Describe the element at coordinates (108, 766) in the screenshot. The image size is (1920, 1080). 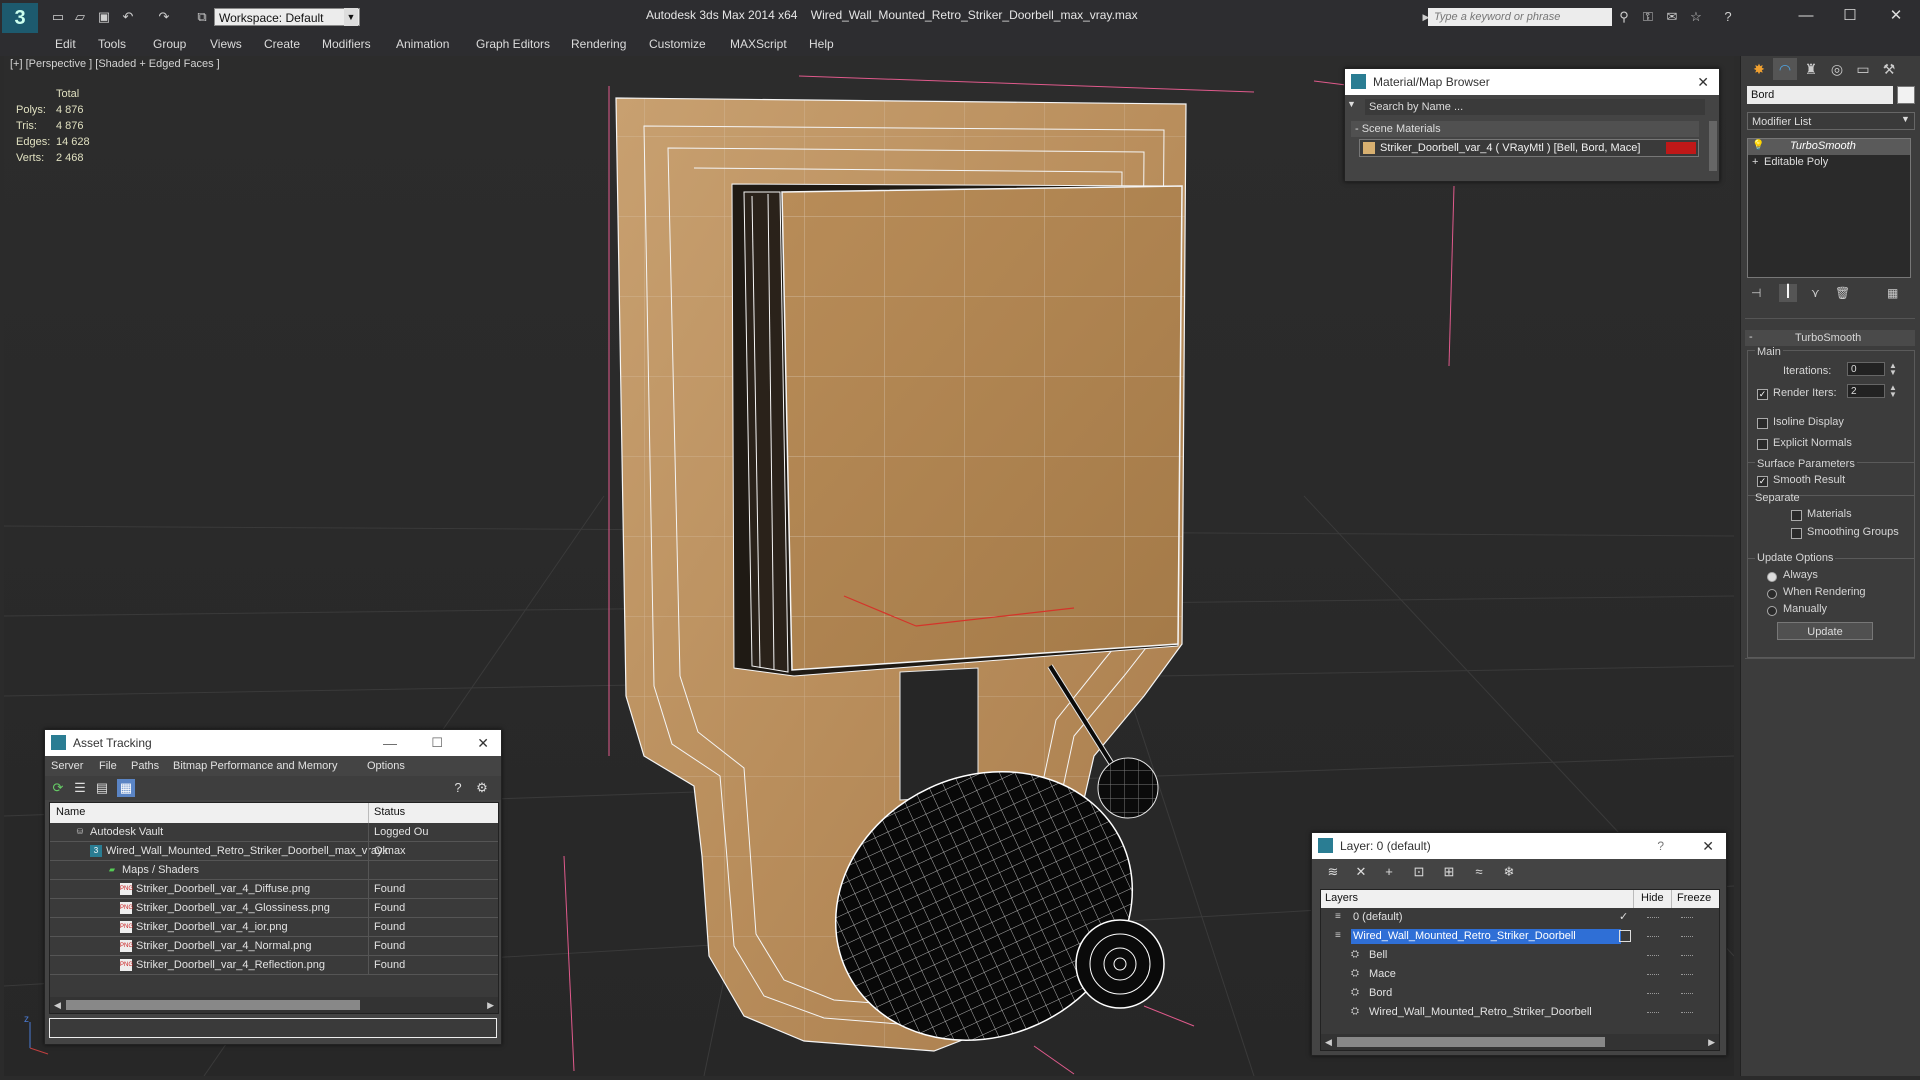
I see `asset-menu-file: File` at that location.